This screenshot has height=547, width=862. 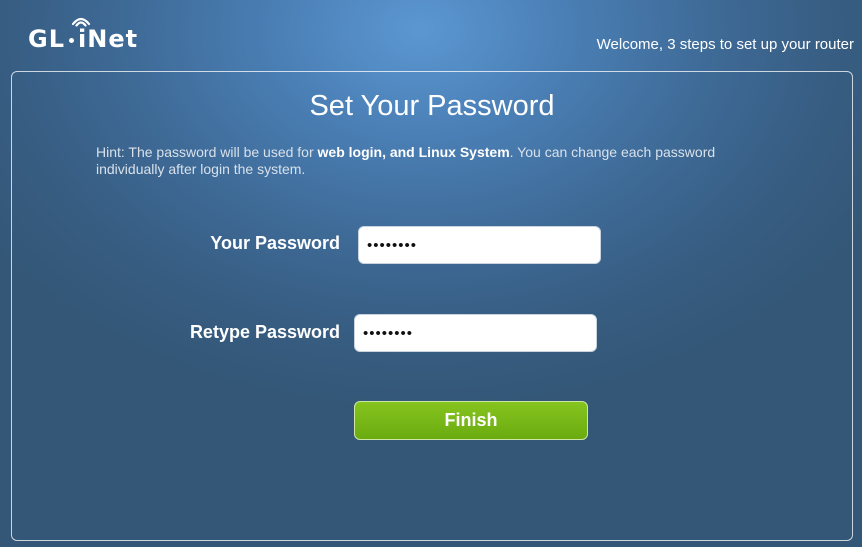 What do you see at coordinates (264, 332) in the screenshot?
I see `retype-password-label: Retype Password` at bounding box center [264, 332].